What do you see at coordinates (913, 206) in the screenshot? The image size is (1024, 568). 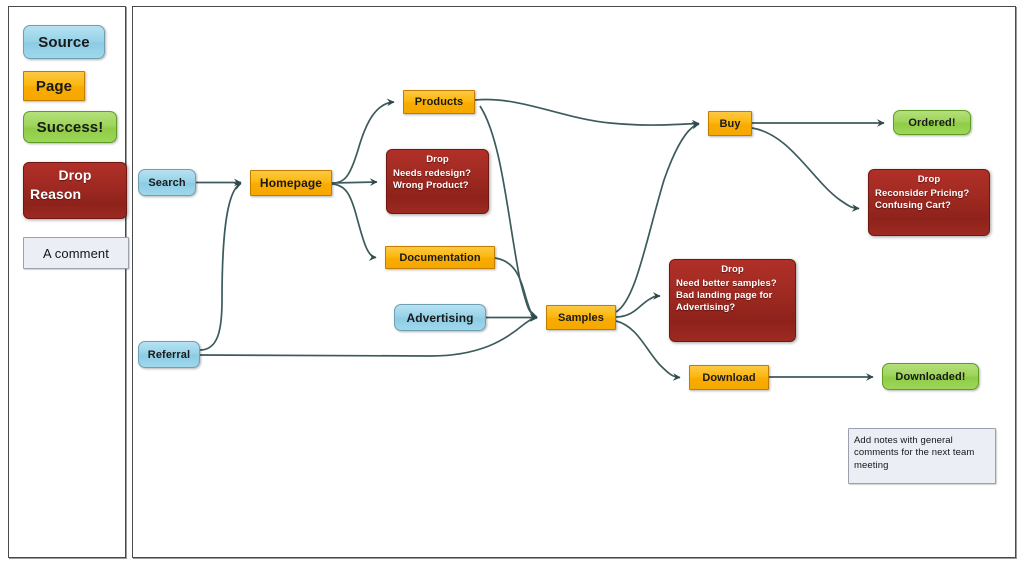 I see `drop-buy-line-2: Confusing Cart?` at bounding box center [913, 206].